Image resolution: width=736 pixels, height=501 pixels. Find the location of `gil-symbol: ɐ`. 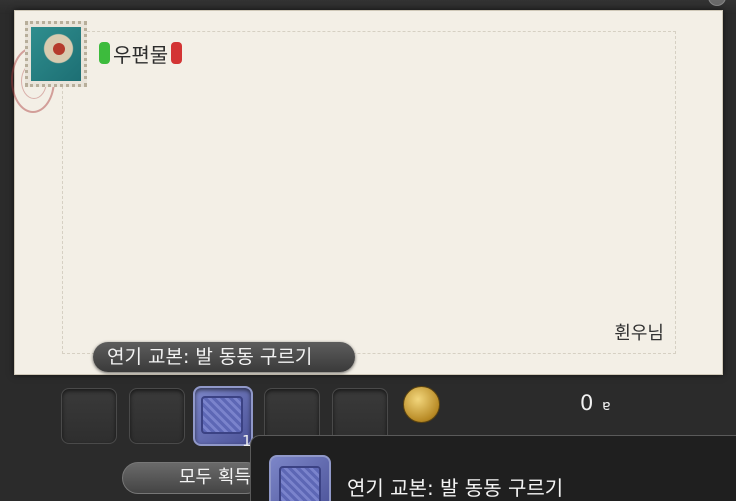

gil-symbol: ɐ is located at coordinates (606, 406).